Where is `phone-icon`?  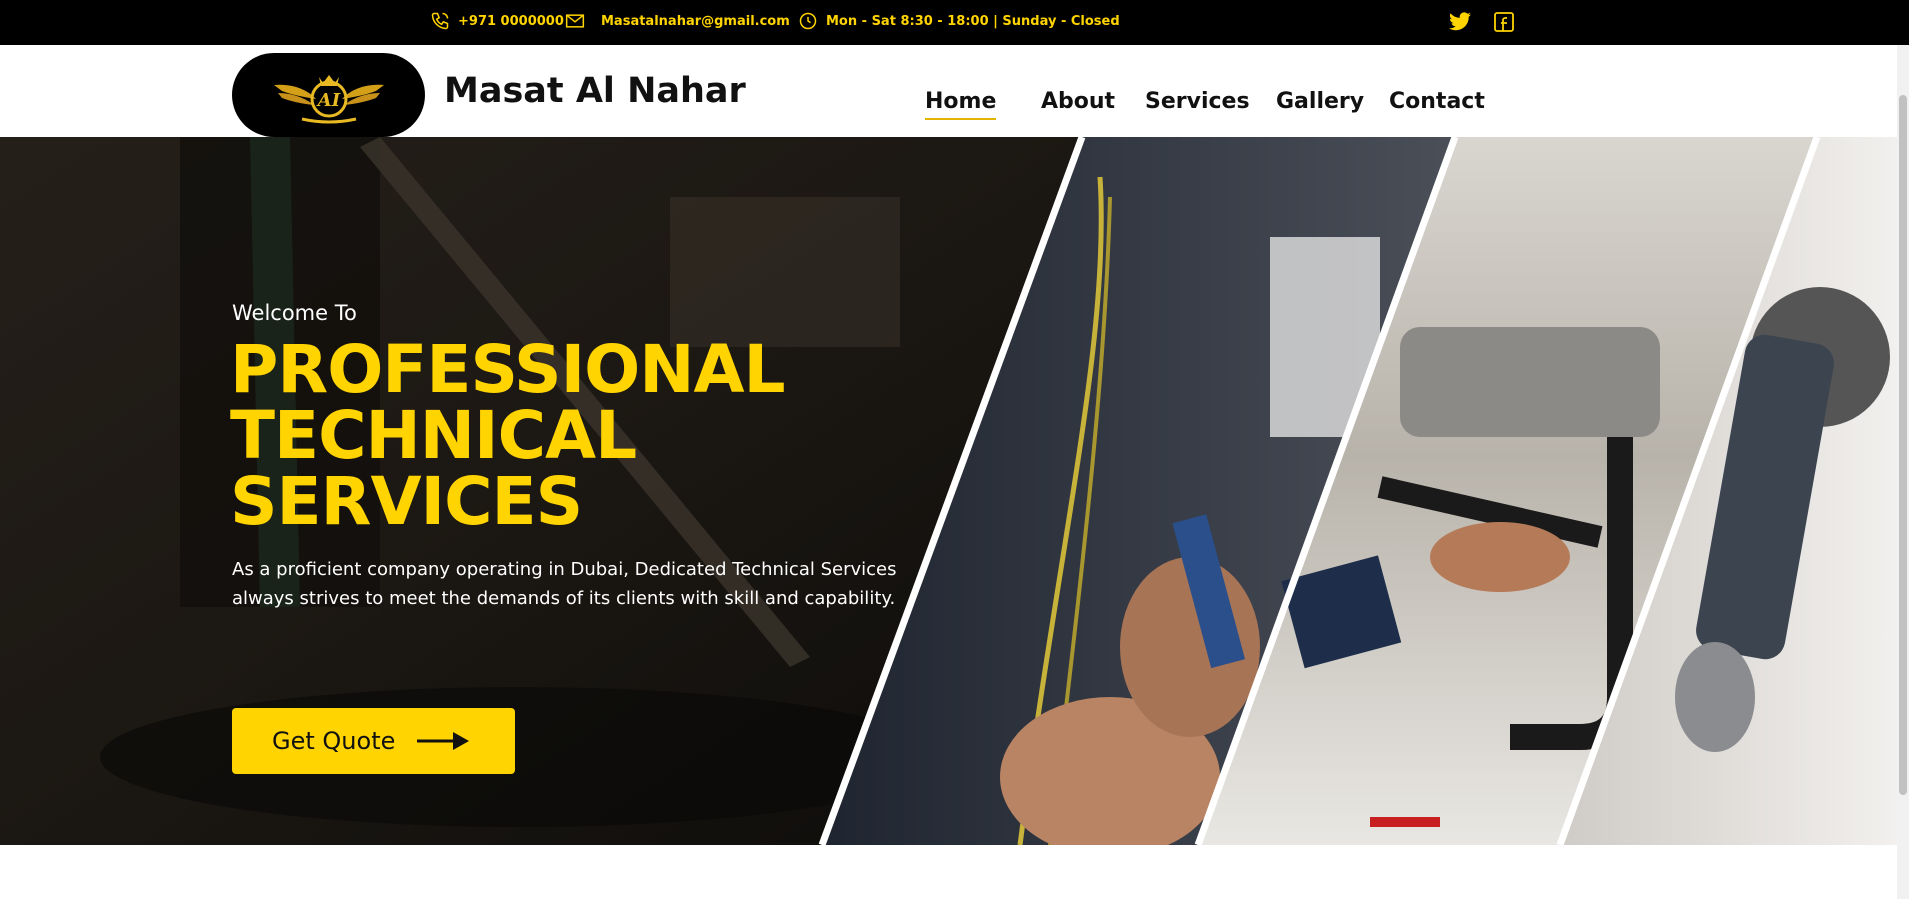 phone-icon is located at coordinates (440, 21).